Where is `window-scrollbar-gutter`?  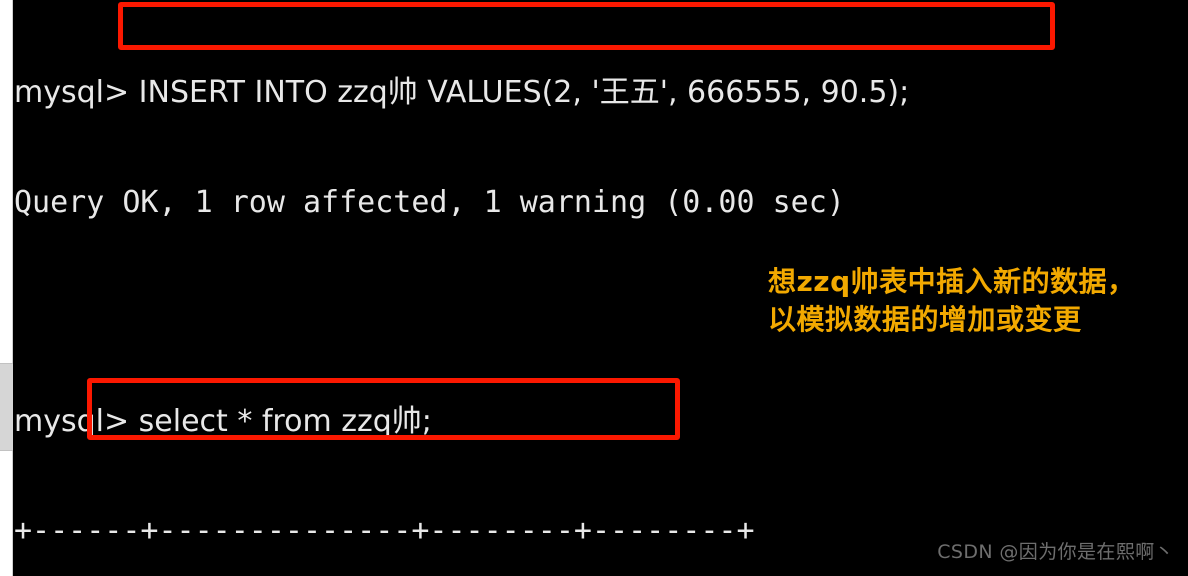
window-scrollbar-gutter is located at coordinates (6, 288).